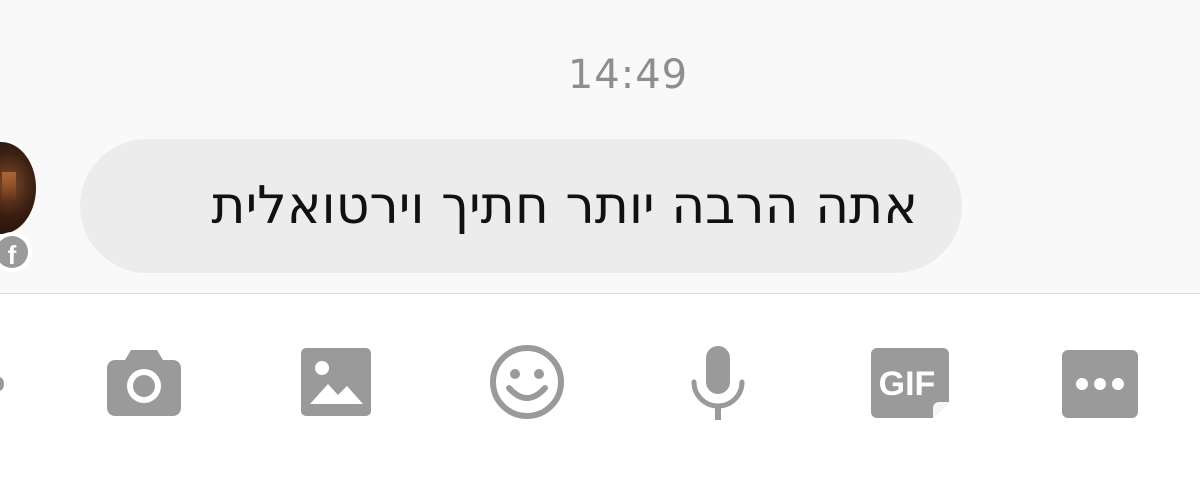  I want to click on facebook-badge-icon: f, so click(16, 252).